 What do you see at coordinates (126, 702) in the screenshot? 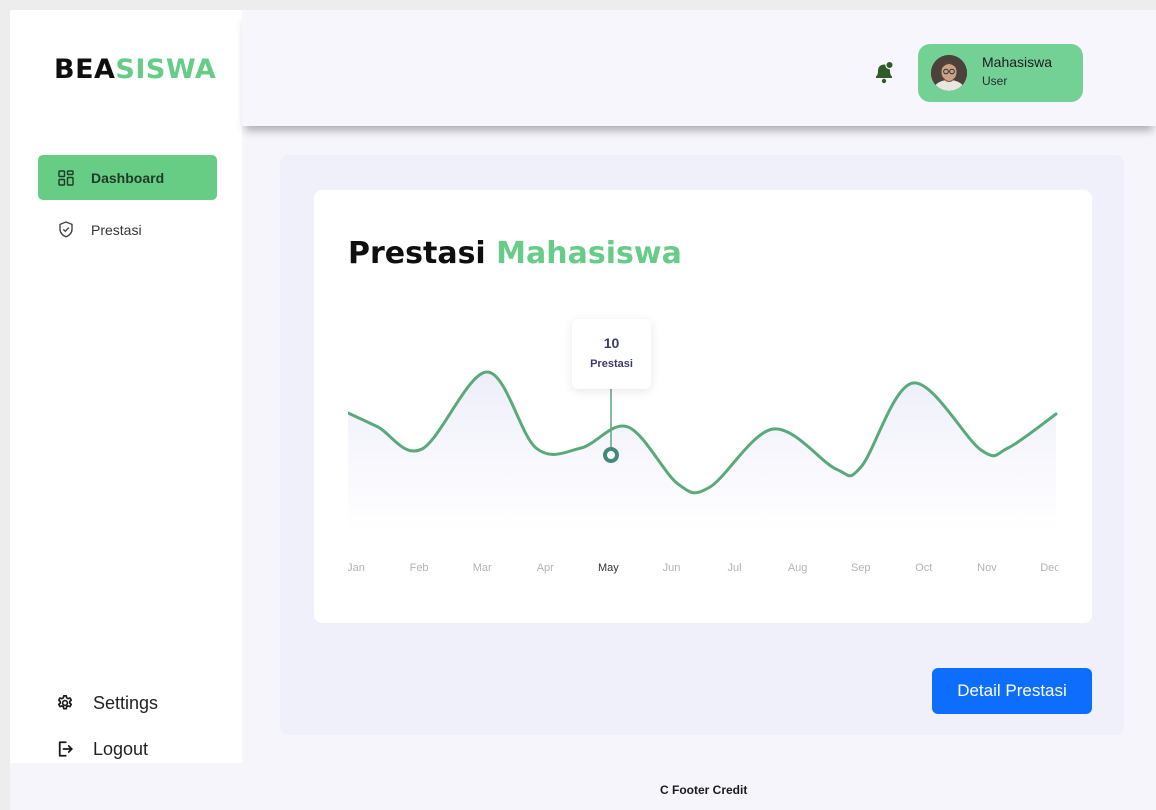
I see `settings-label: Settings` at bounding box center [126, 702].